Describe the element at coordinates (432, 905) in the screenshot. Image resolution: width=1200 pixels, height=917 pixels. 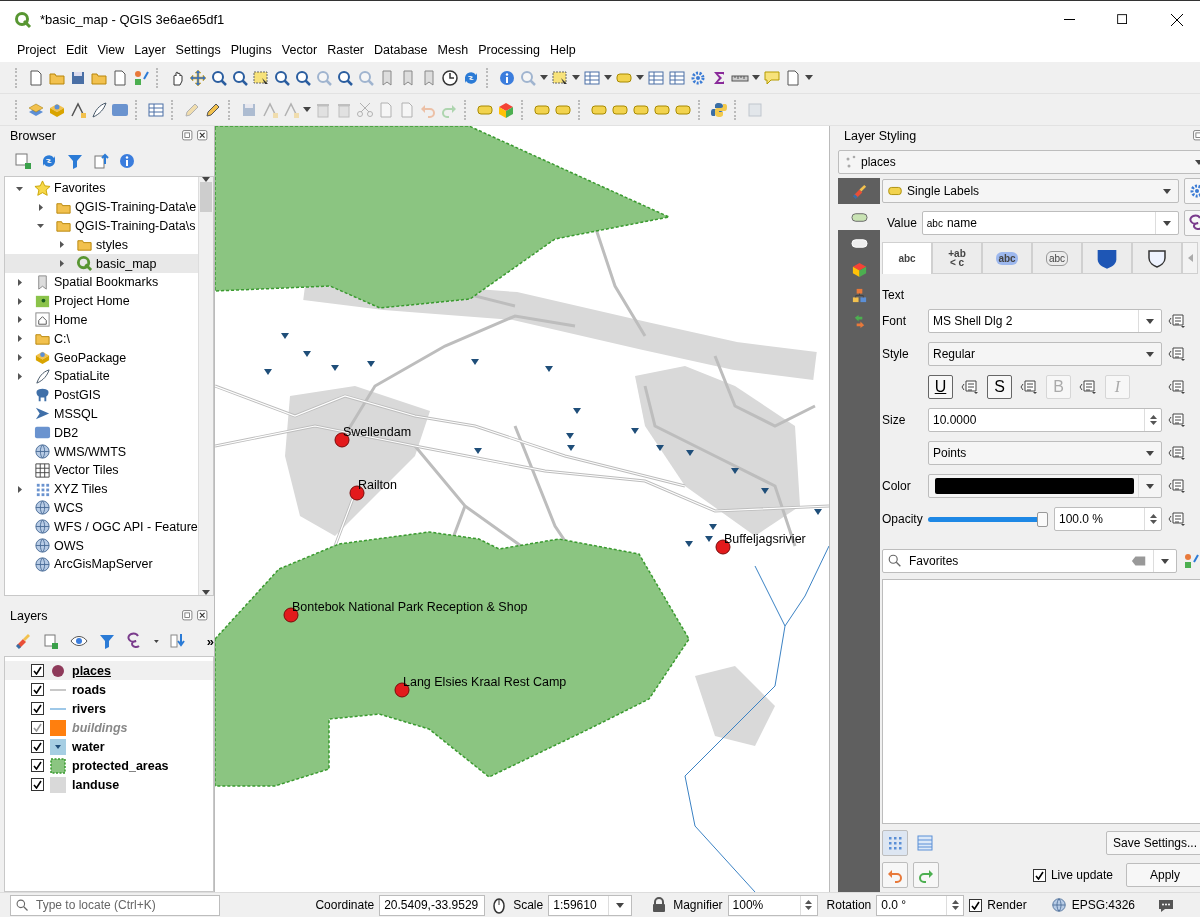
I see `coordinate-field: 20.5409,-33.9529` at that location.